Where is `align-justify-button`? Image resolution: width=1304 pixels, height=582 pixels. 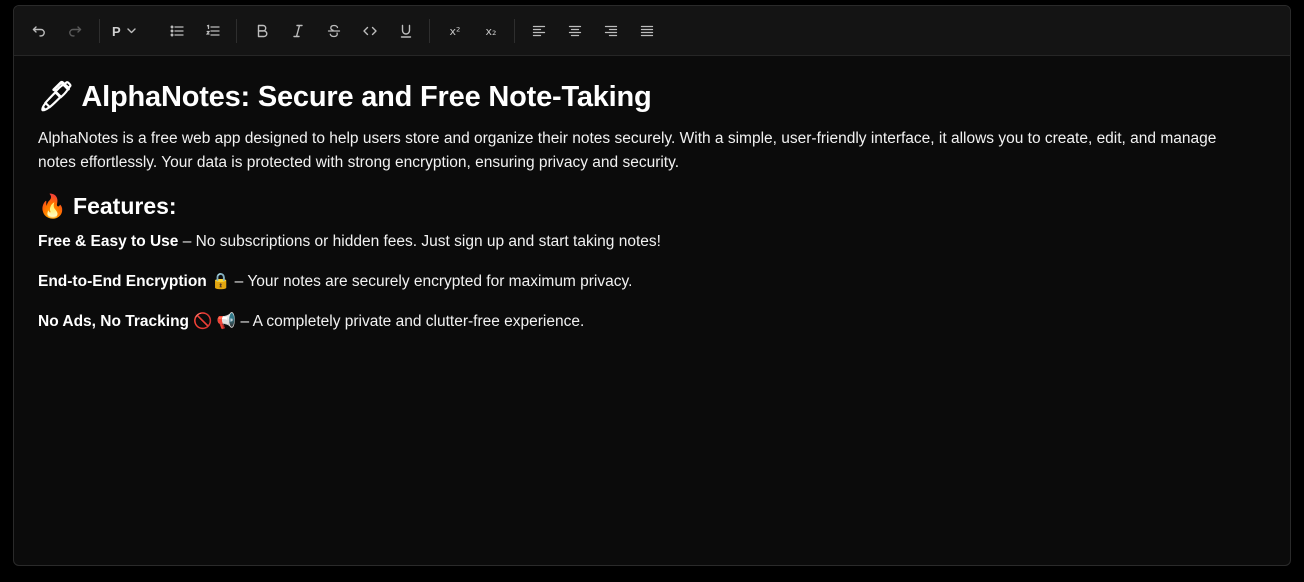 align-justify-button is located at coordinates (647, 31).